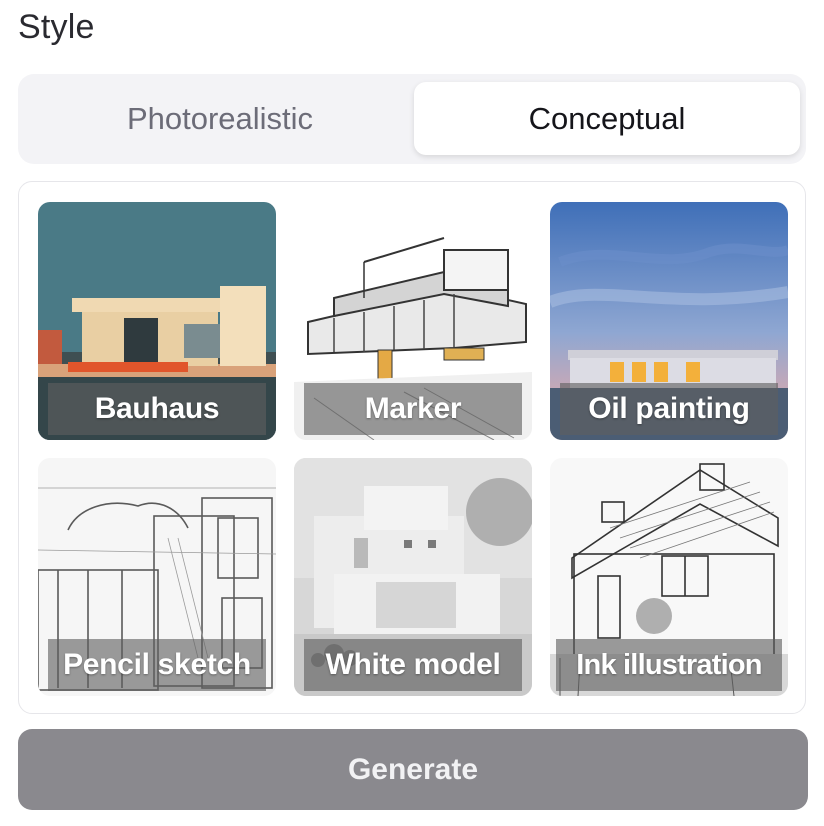 The image size is (824, 826). What do you see at coordinates (157, 665) in the screenshot?
I see `style-card-label: Pencil sketch` at bounding box center [157, 665].